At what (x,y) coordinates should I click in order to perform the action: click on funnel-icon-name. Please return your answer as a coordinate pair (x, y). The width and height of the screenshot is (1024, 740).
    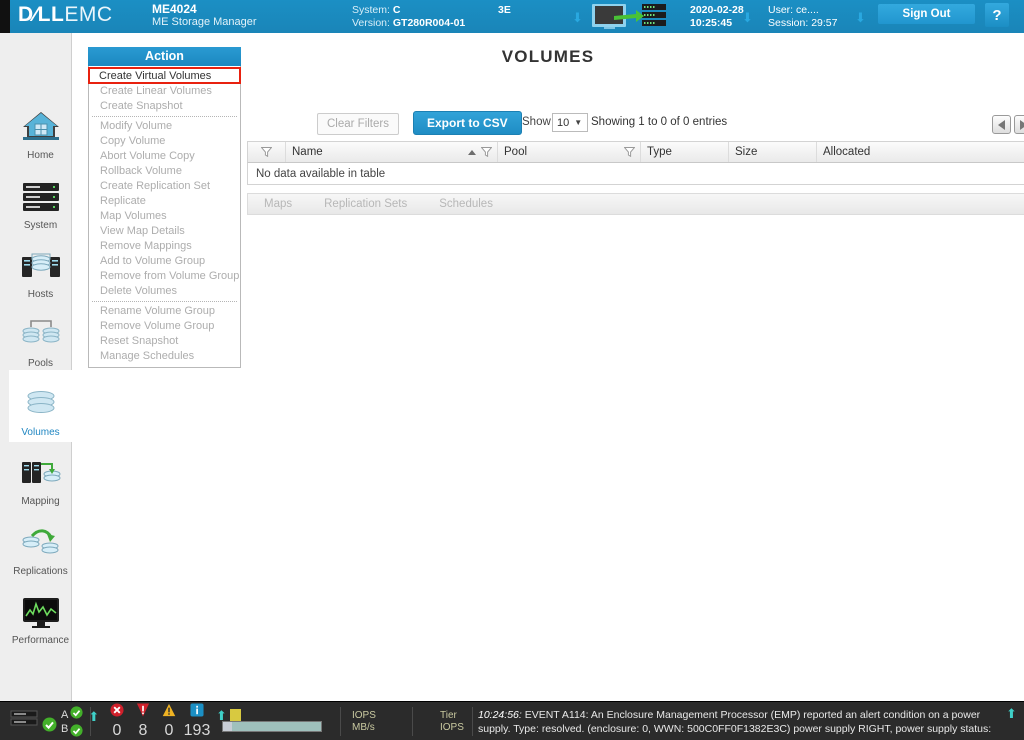
    Looking at the image, I should click on (486, 152).